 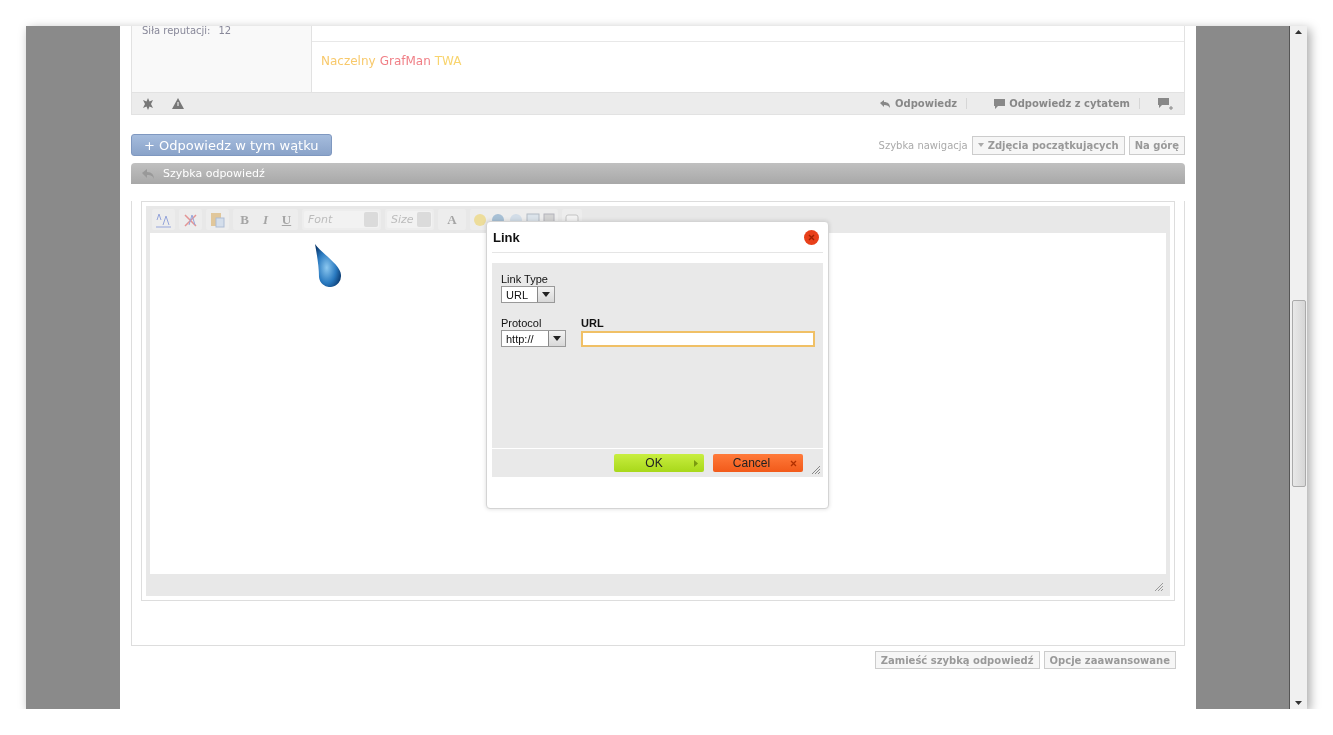 What do you see at coordinates (1048, 145) in the screenshot?
I see `forum-jump-button: Zdjęcia początkujących` at bounding box center [1048, 145].